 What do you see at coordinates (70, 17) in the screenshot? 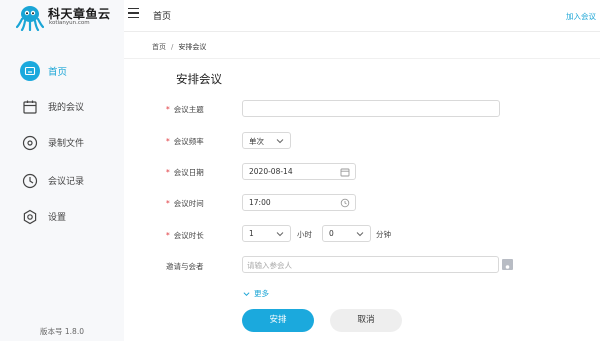
I see `logo: 科天章鱼云 kotianyun.com` at bounding box center [70, 17].